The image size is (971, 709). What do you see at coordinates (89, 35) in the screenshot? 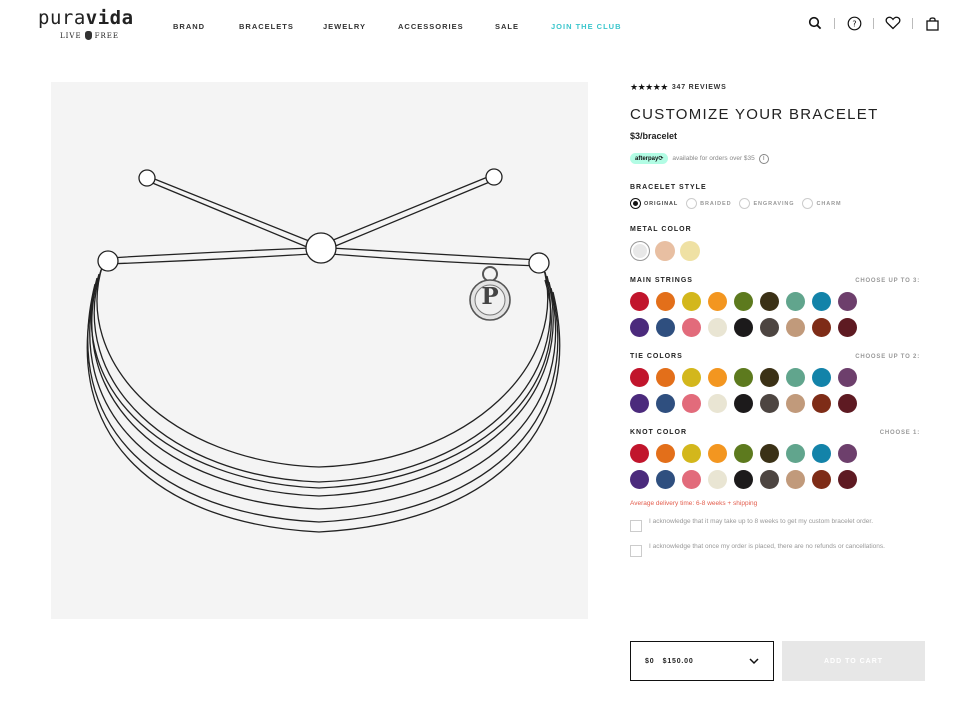
I see `logo-tagline: LIVE FREE` at bounding box center [89, 35].